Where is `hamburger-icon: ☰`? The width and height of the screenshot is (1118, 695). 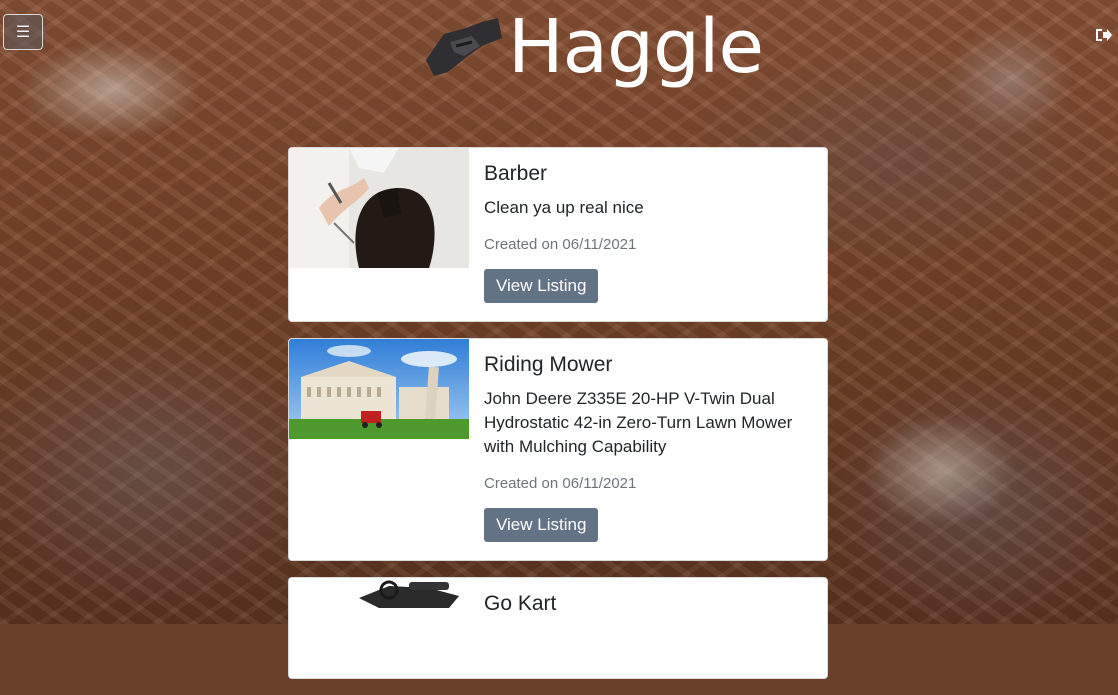 hamburger-icon: ☰ is located at coordinates (23, 32).